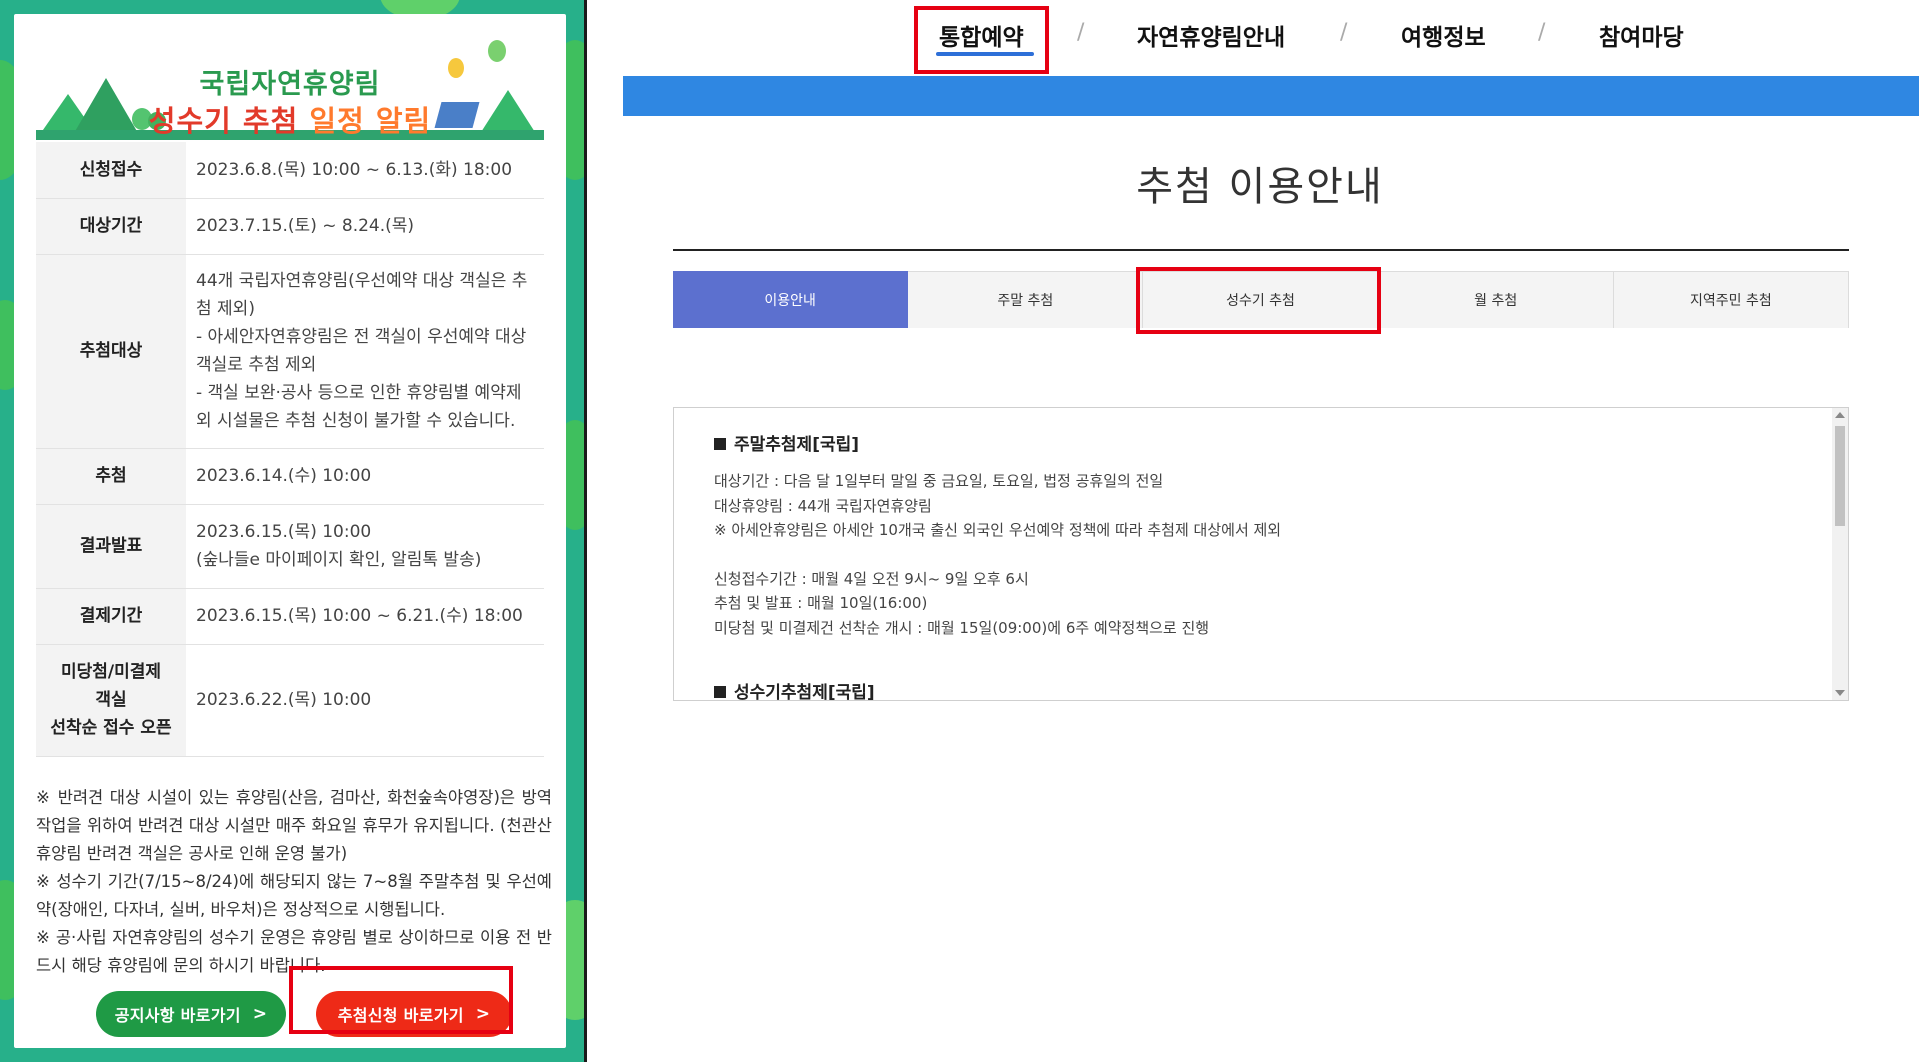 This screenshot has width=1919, height=1062. What do you see at coordinates (111, 226) in the screenshot?
I see `schedule-label: 대상기간` at bounding box center [111, 226].